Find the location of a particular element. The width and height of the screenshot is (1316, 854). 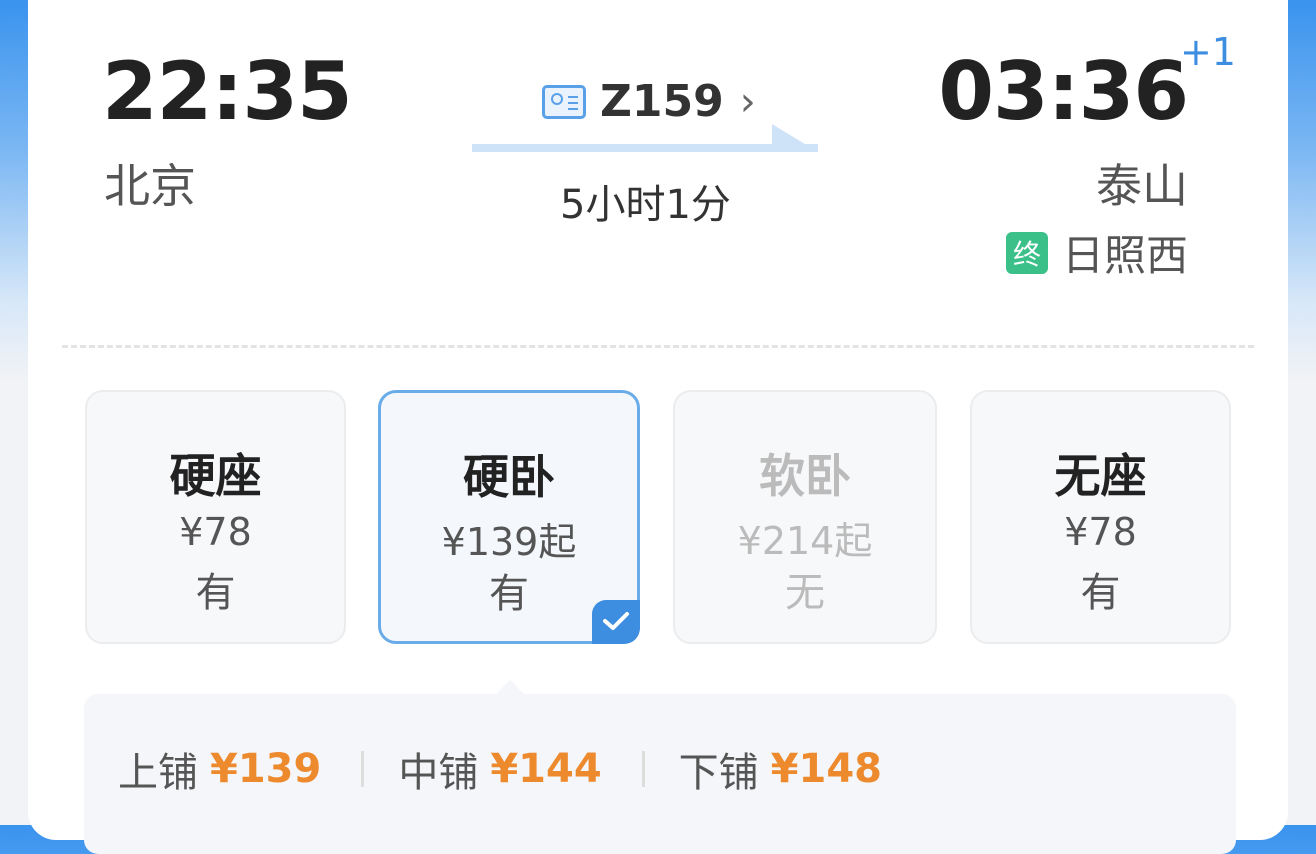

route-arrow-icon is located at coordinates (645, 138).